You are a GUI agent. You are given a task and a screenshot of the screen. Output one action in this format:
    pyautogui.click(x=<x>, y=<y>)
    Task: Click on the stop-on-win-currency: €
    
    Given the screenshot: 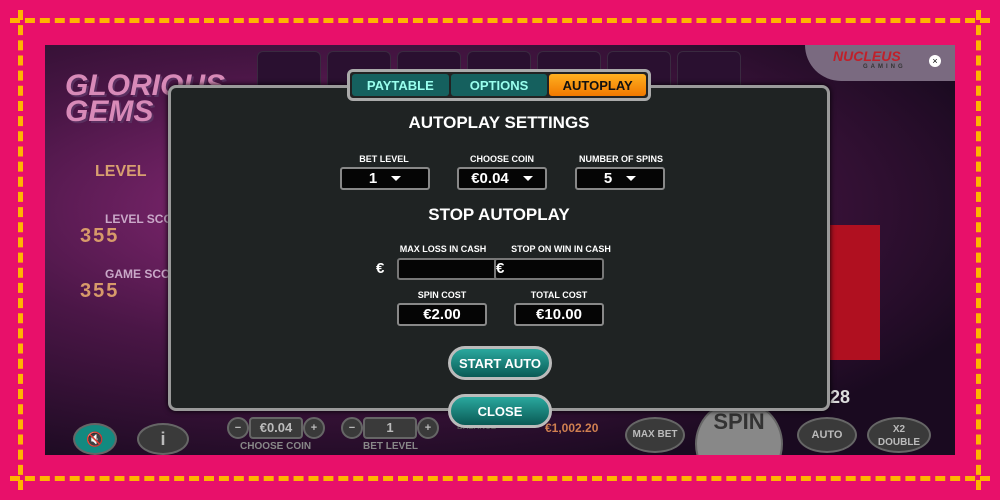 What is the action you would take?
    pyautogui.click(x=500, y=268)
    